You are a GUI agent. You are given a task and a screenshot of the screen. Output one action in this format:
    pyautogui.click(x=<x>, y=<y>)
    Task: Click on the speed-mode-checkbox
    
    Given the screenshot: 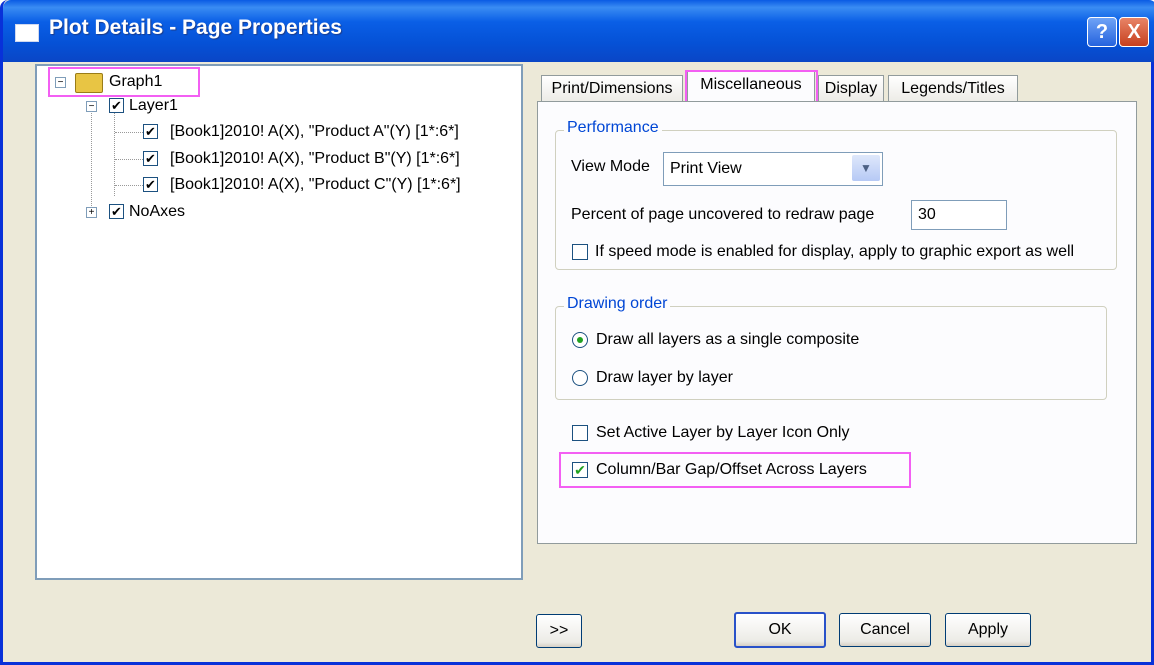 What is the action you would take?
    pyautogui.click(x=580, y=252)
    